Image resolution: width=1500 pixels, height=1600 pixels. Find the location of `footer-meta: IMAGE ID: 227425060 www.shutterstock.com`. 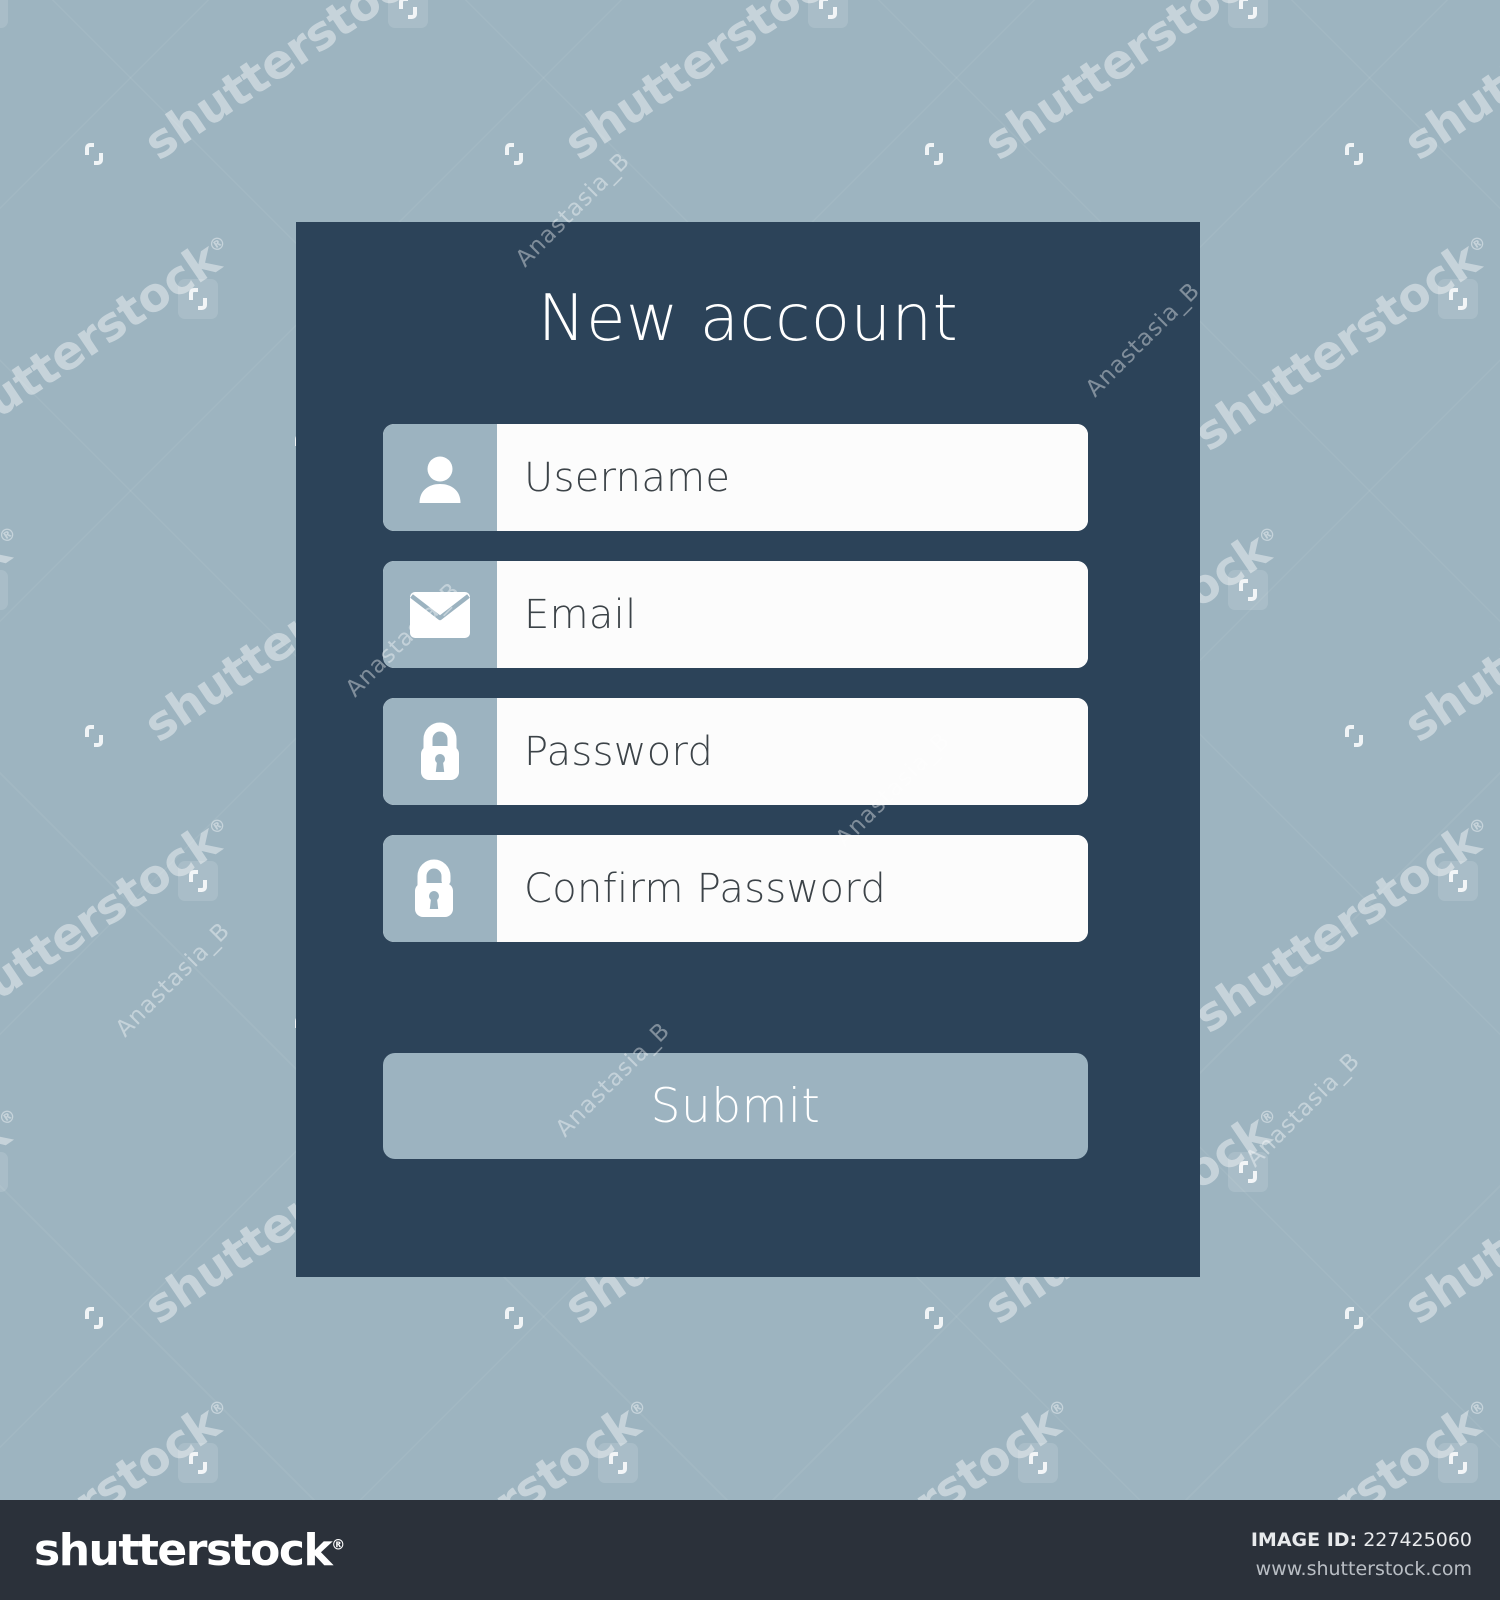

footer-meta: IMAGE ID: 227425060 www.shutterstock.com is located at coordinates (1361, 1554).